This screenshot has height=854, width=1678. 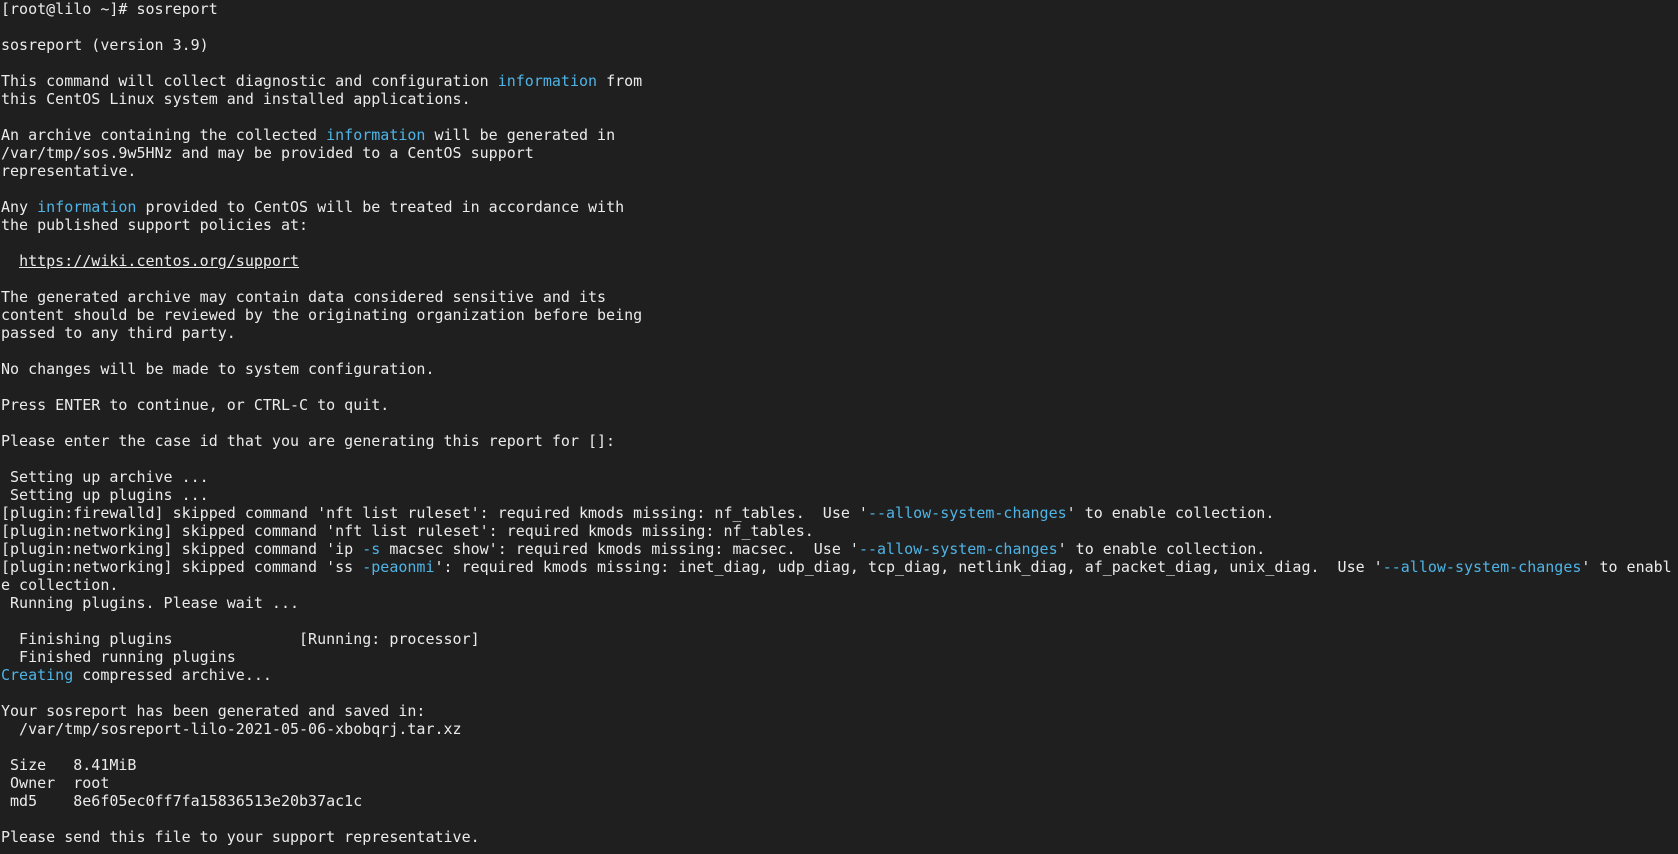 What do you see at coordinates (69, 765) in the screenshot?
I see `terminal-text: Size 8.41MiB` at bounding box center [69, 765].